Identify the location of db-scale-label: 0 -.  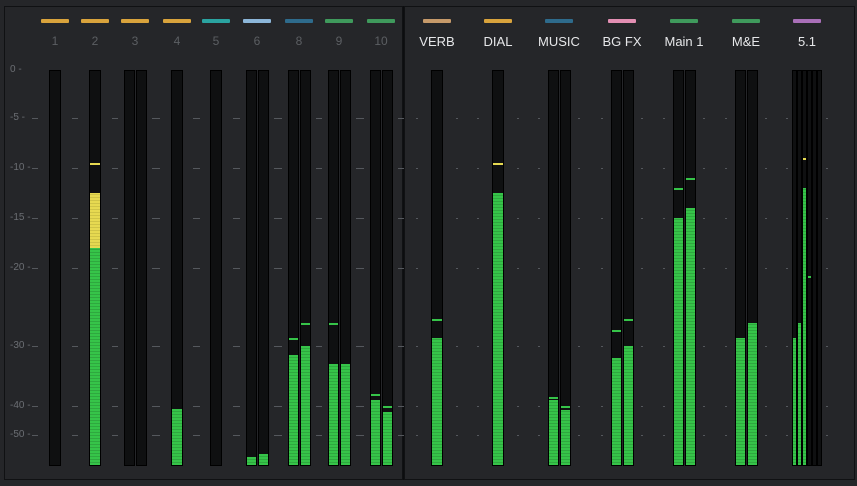
(16, 69).